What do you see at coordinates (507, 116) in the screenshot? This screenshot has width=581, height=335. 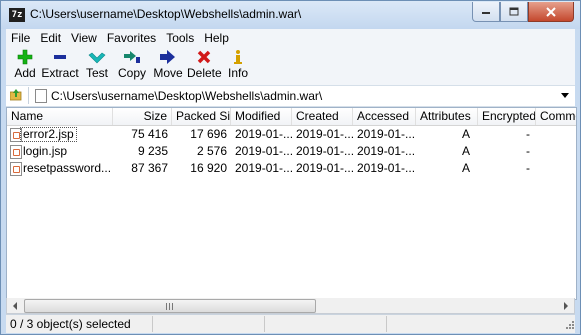 I see `column-encrypted: Encrypted` at bounding box center [507, 116].